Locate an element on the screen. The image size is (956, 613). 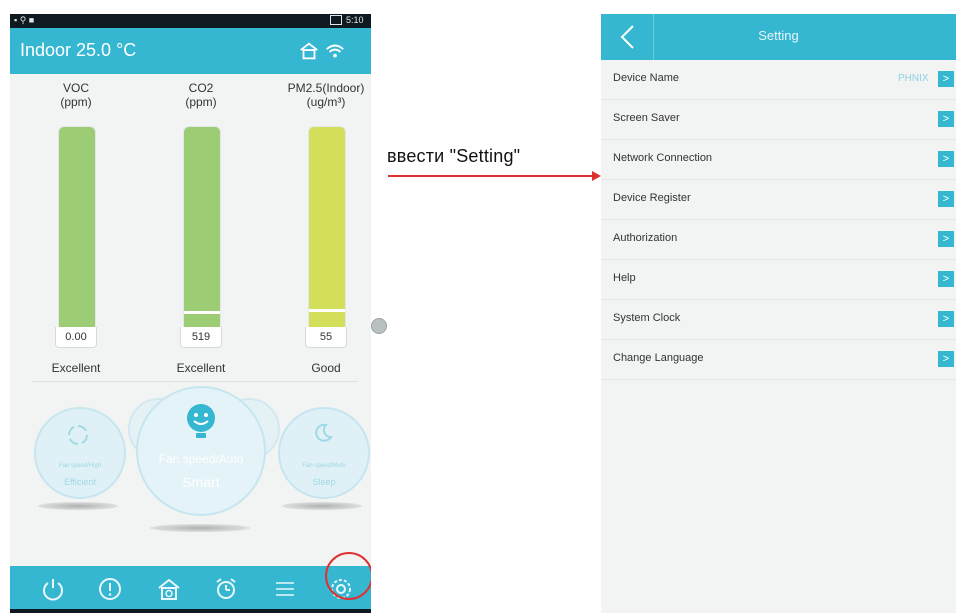
sensor-name-label: VOC (ppm) is located at coordinates (76, 95).